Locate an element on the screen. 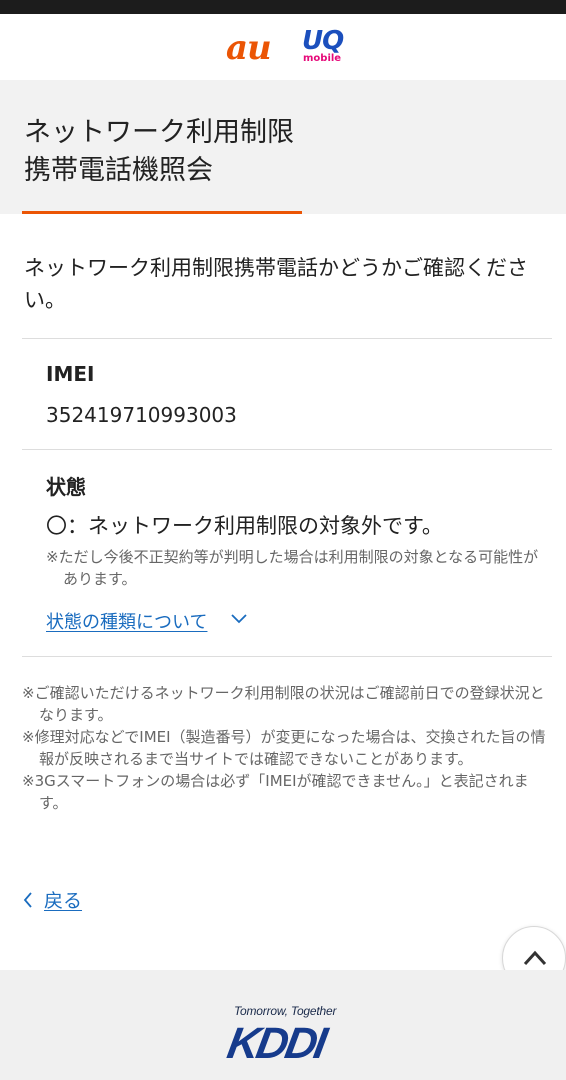  page-title: ネットワーク利用制限 携帯電話機照会 is located at coordinates (159, 151).